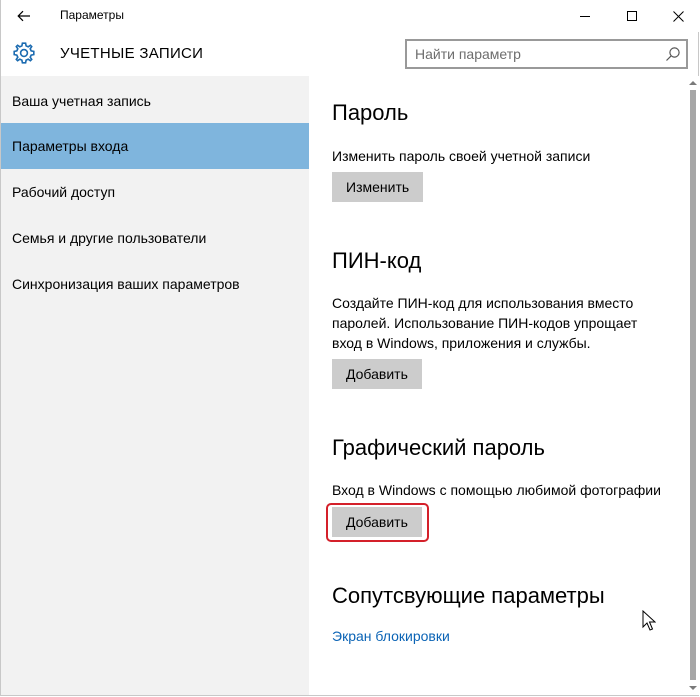 This screenshot has height=697, width=700. Describe the element at coordinates (126, 284) in the screenshot. I see `sidebar-item-label: Синхронизация ваших параметров` at that location.